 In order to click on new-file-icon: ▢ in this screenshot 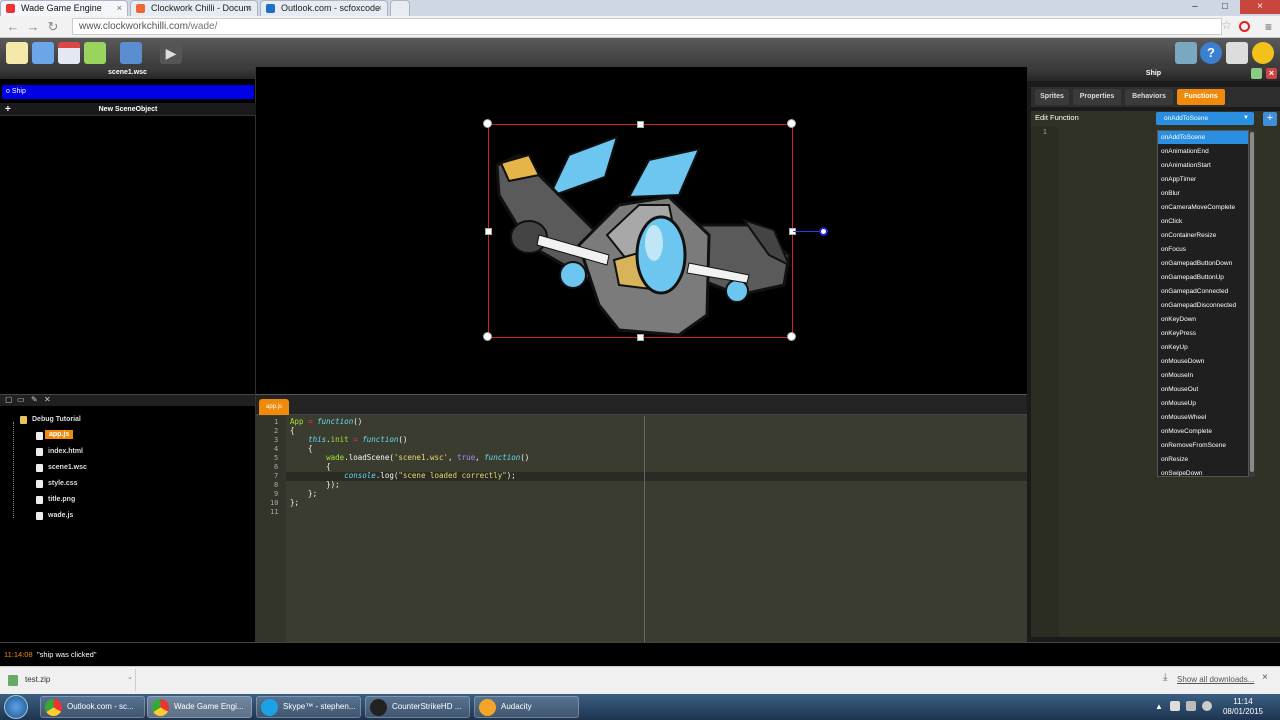, I will do `click(9, 399)`.